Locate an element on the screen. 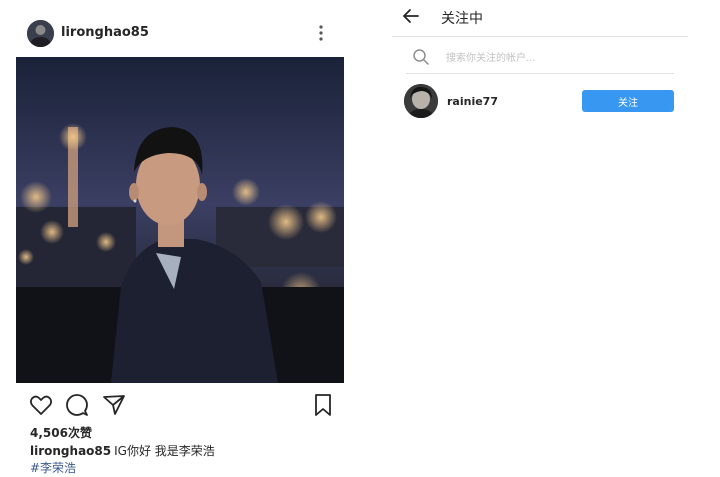 The width and height of the screenshot is (720, 477). caption-text: IG你好 我是李荣浩 is located at coordinates (164, 451).